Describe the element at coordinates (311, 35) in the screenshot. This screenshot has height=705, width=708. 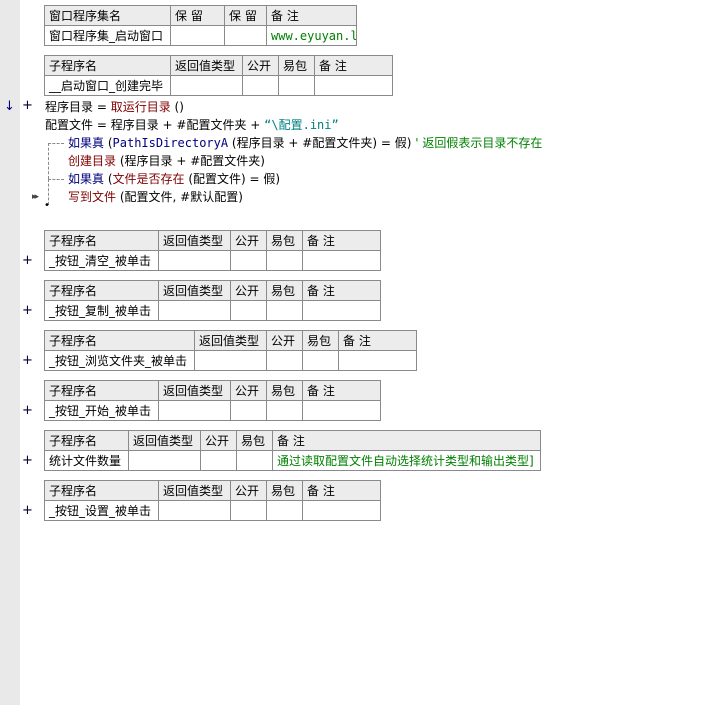
I see `assembly-note-cell: www.eyuyan.la` at that location.